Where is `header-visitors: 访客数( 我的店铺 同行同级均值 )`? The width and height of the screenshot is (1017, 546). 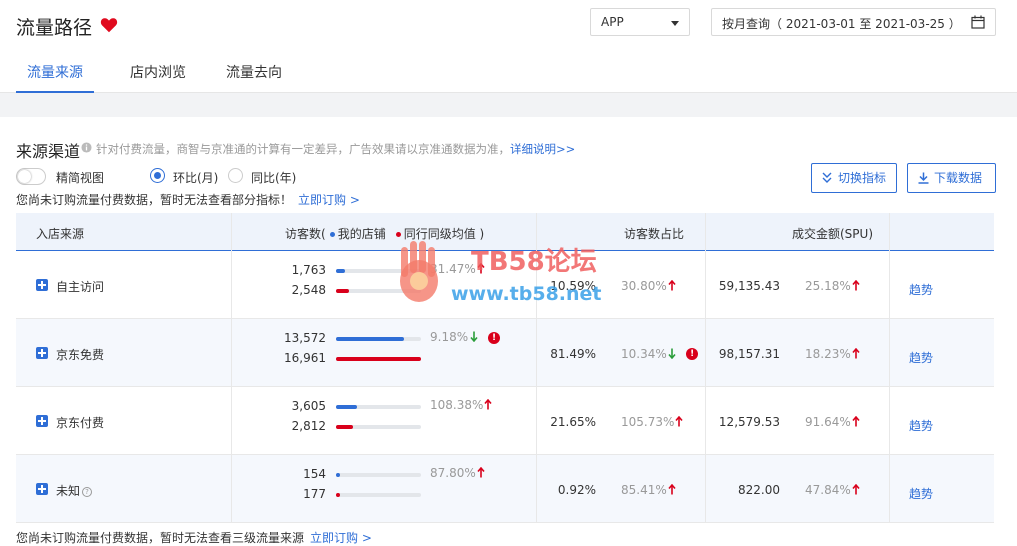 header-visitors: 访客数( 我的店铺 同行同级均值 ) is located at coordinates (384, 233).